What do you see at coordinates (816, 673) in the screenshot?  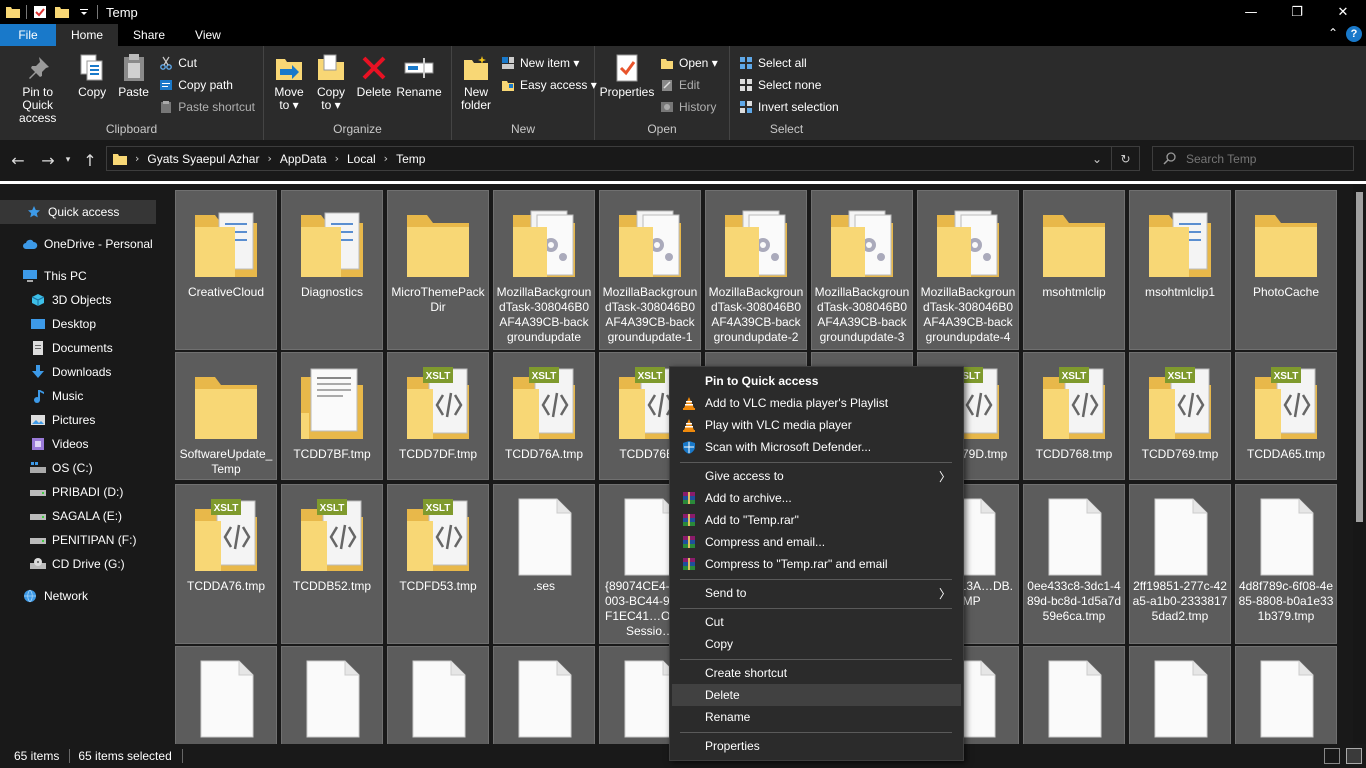 I see `ctx-create-shortcut: Create shortcut` at bounding box center [816, 673].